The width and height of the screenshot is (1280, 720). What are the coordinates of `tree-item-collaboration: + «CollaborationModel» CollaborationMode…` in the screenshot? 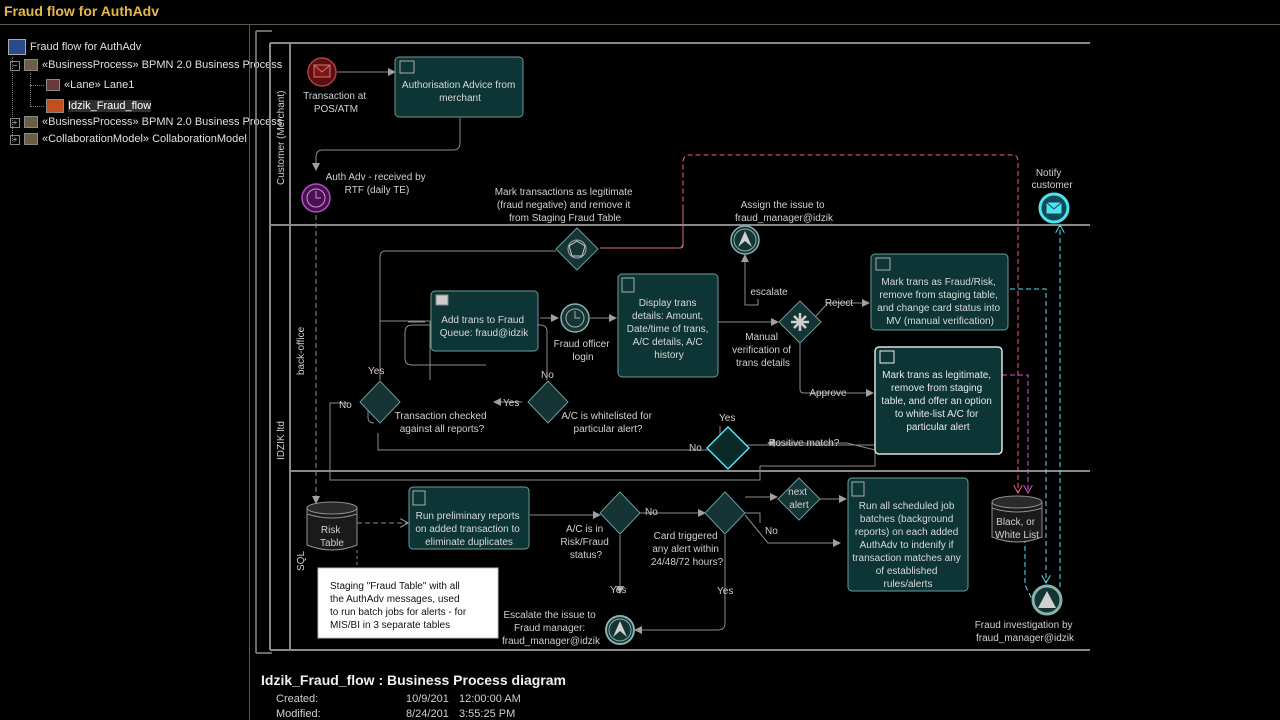 It's located at (128, 139).